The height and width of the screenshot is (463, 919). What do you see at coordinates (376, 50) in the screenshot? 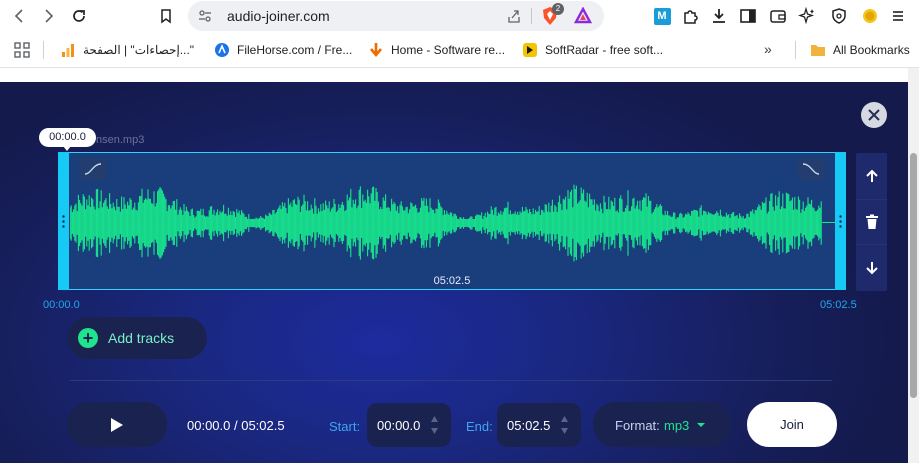
I see `arrow-down-favicon` at bounding box center [376, 50].